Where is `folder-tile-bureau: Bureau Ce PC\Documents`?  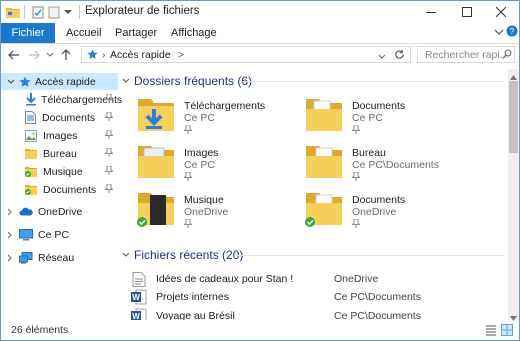 folder-tile-bureau: Bureau Ce PC\Documents is located at coordinates (385, 164).